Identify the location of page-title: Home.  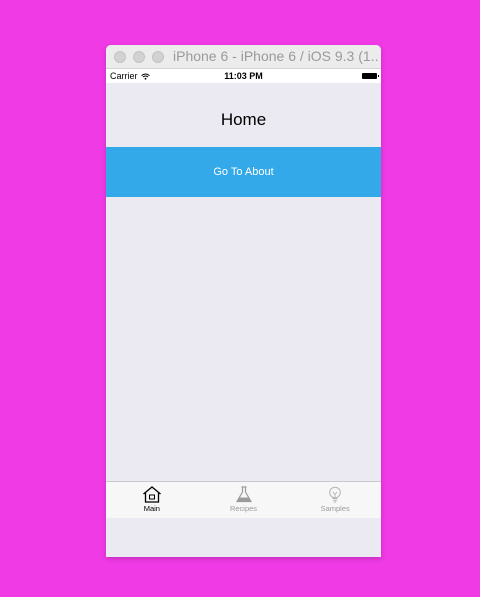
(243, 119).